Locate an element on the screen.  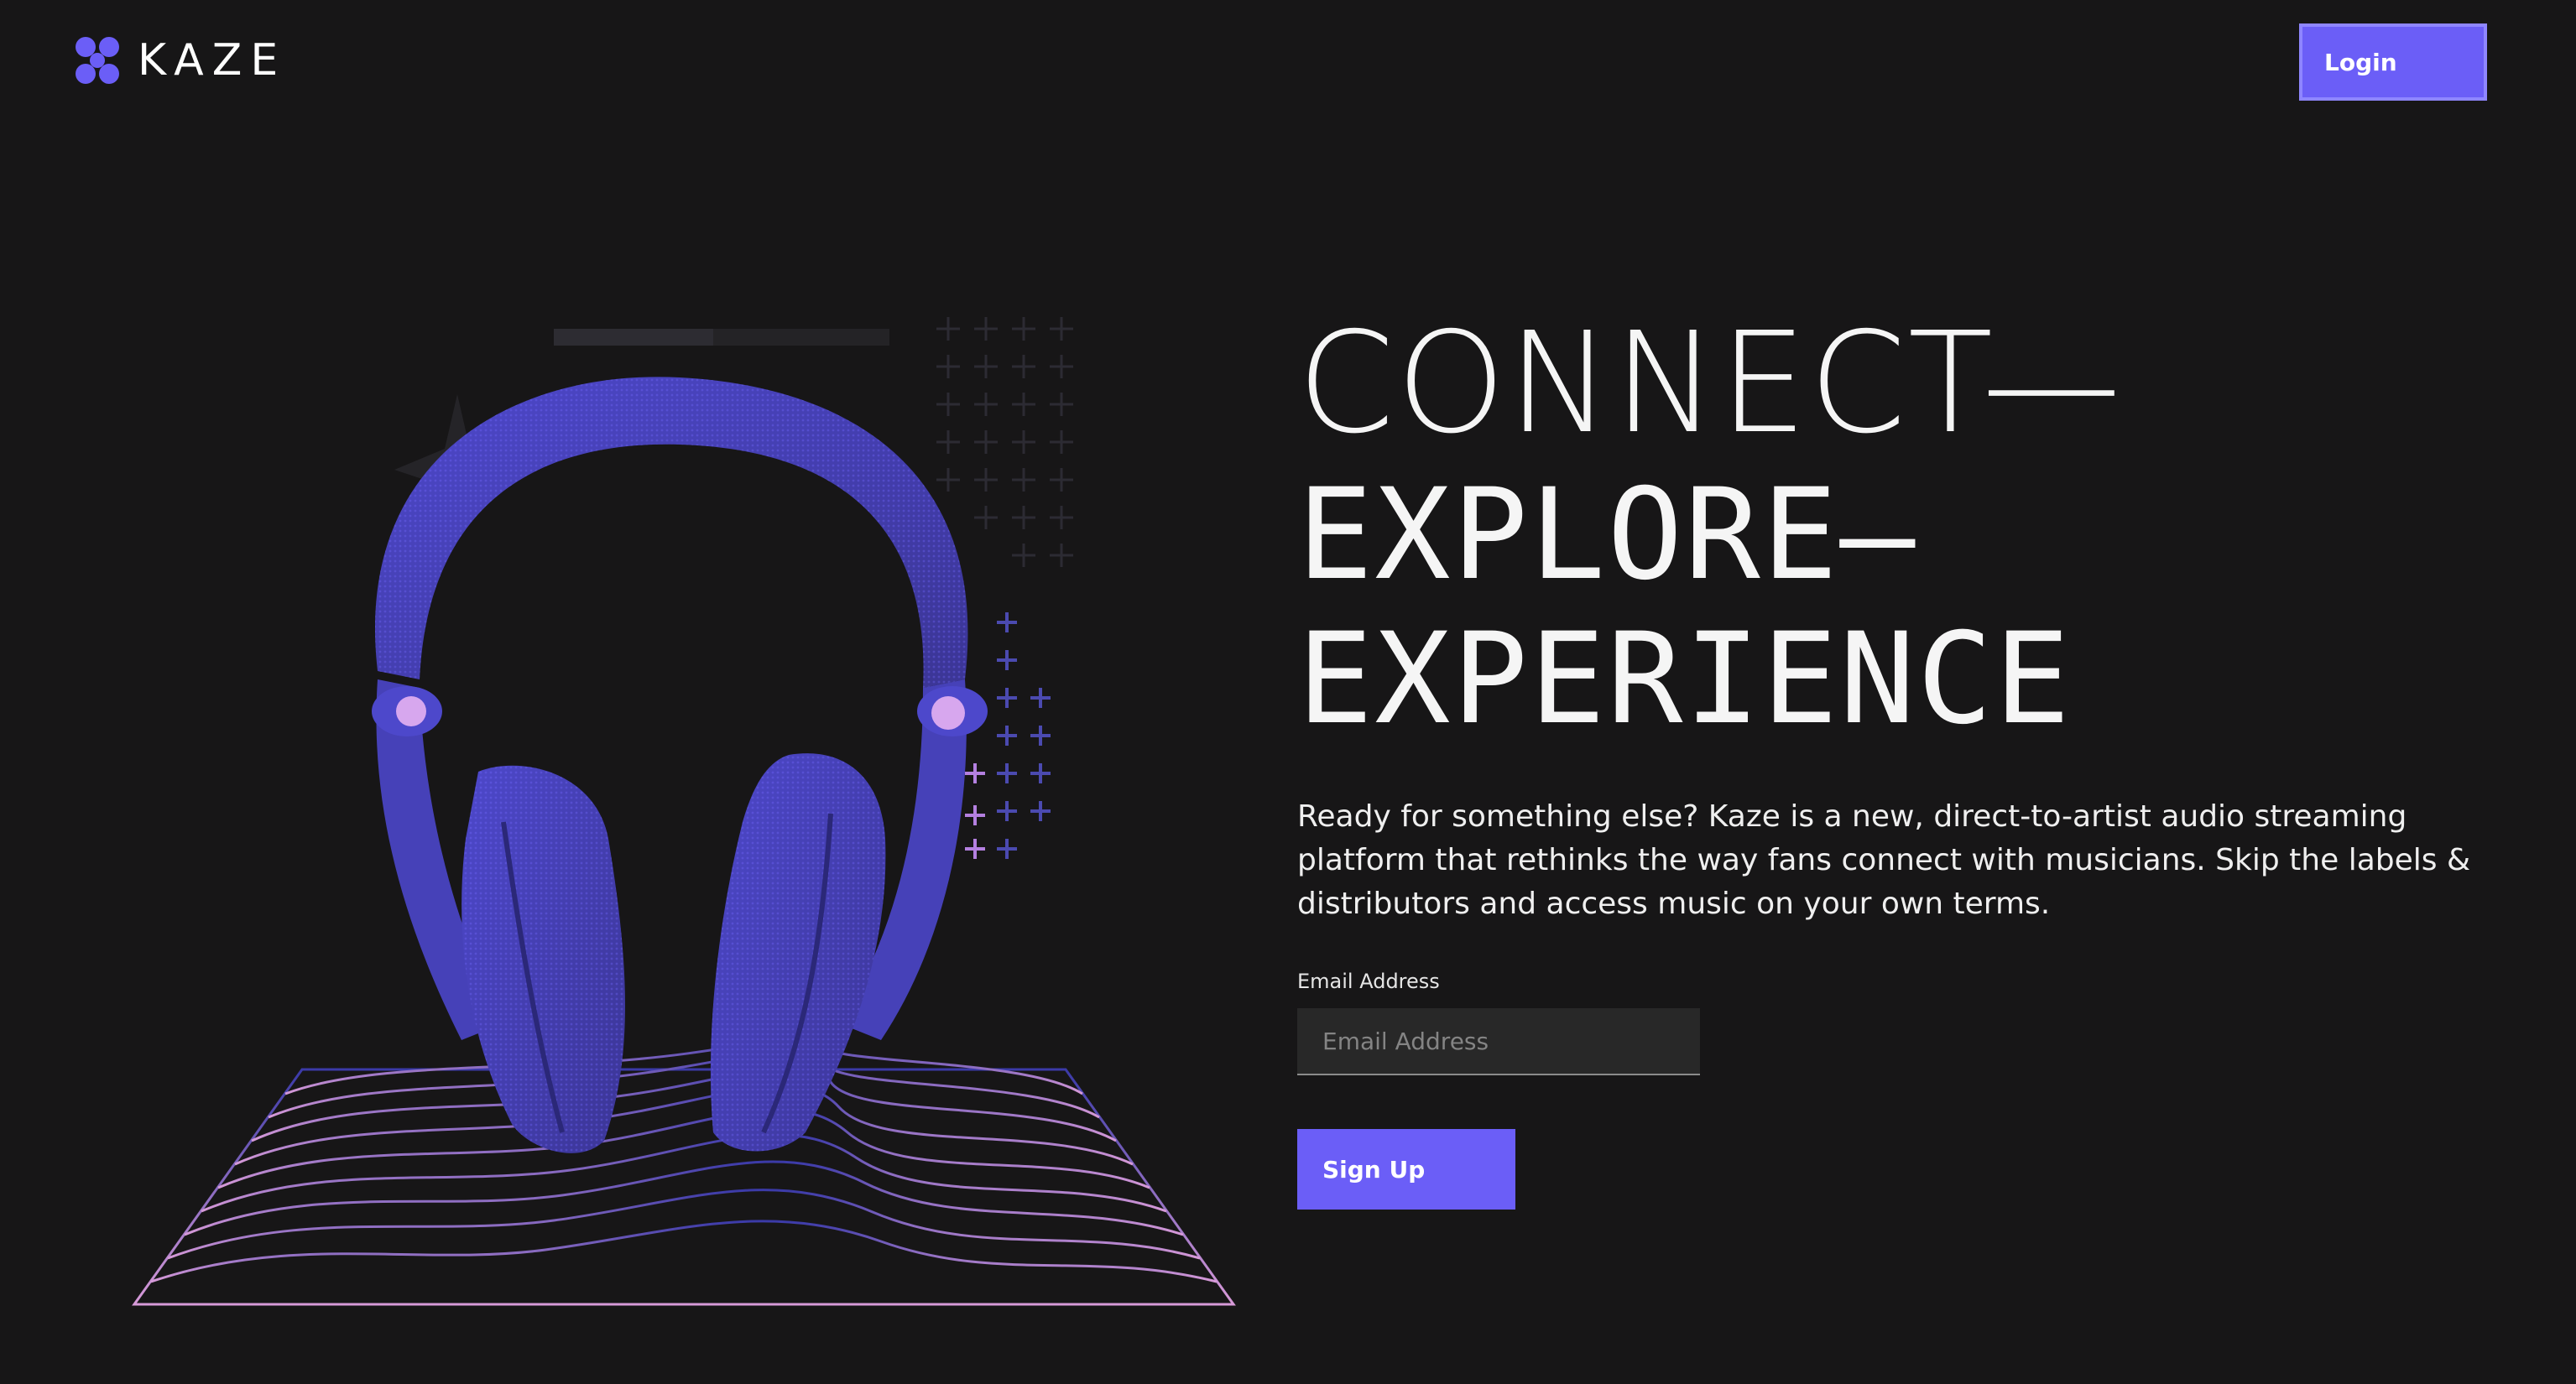
headline-line-explore: EXPLORE— is located at coordinates (1607, 535).